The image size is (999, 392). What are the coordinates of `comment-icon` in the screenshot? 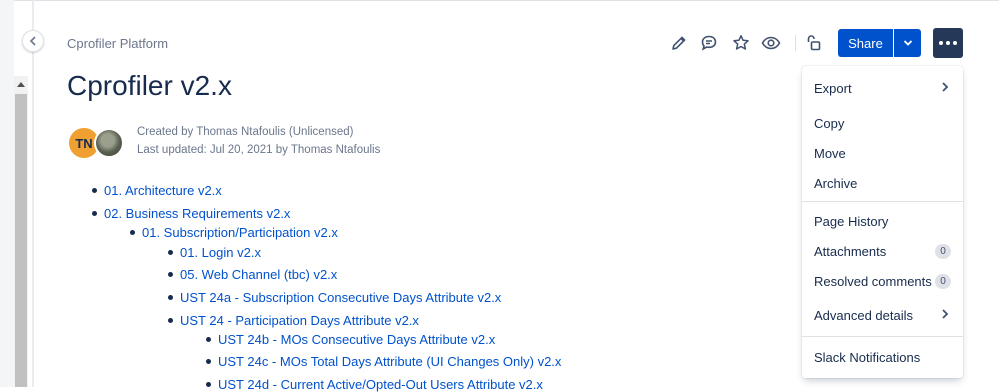 It's located at (709, 43).